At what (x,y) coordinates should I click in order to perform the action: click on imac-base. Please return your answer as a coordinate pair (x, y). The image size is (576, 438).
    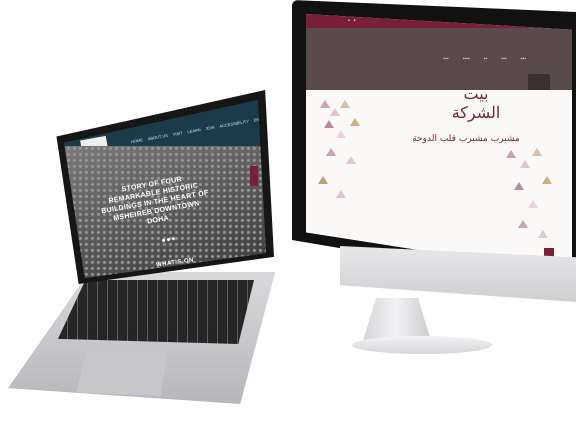
    Looking at the image, I should click on (422, 345).